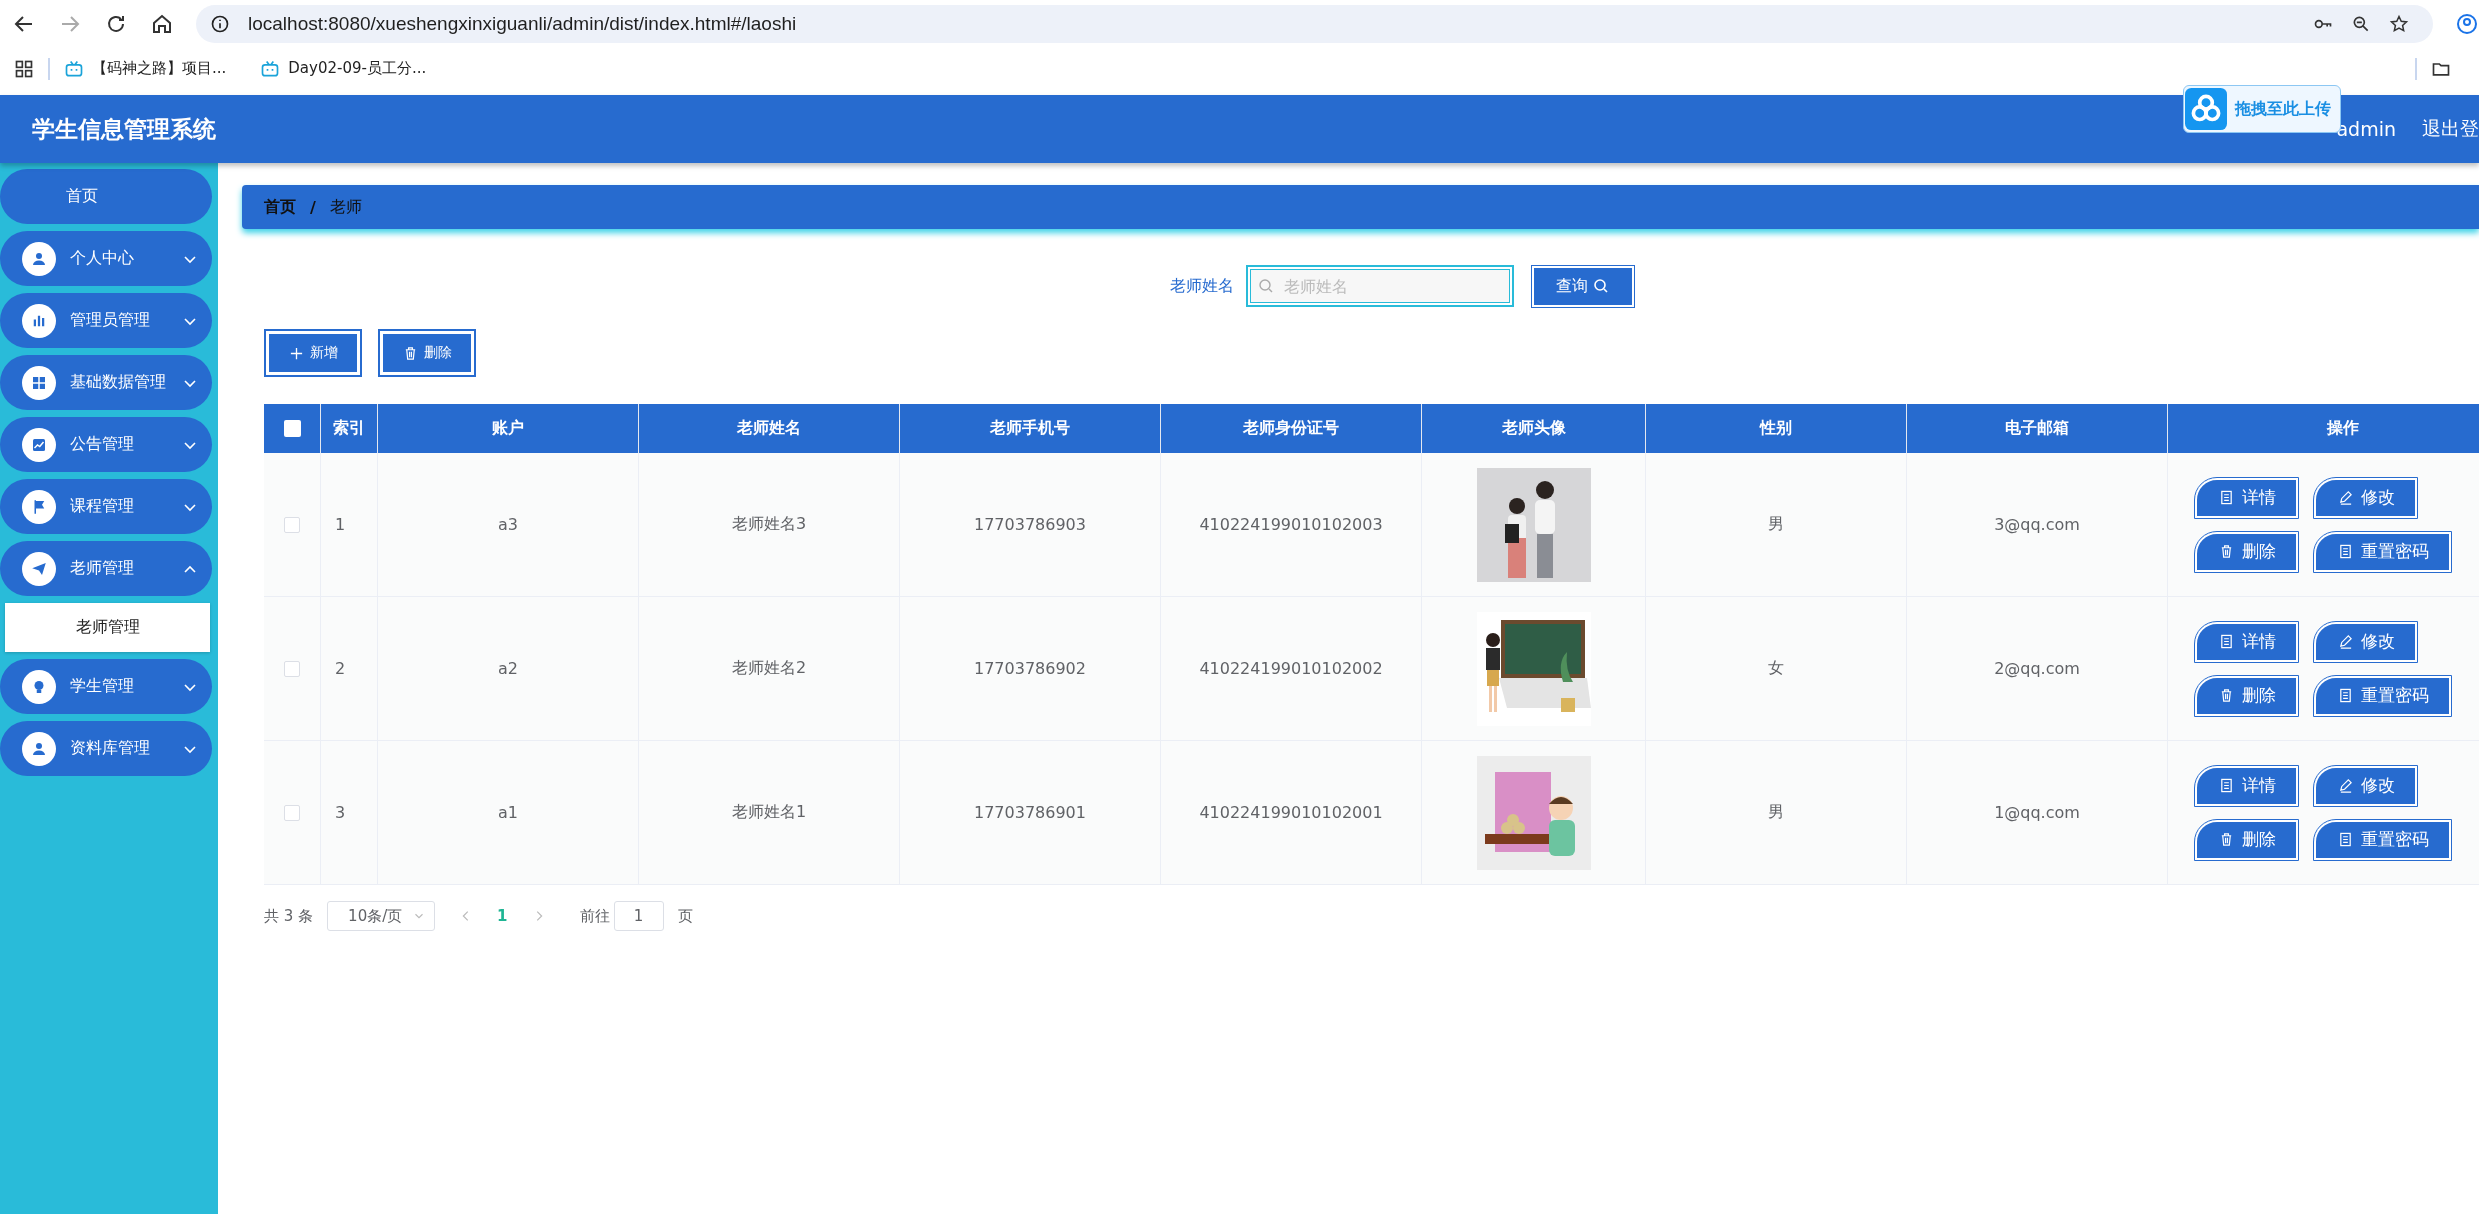 This screenshot has width=2479, height=1214. Describe the element at coordinates (638, 916) in the screenshot. I see `page-input: 1` at that location.